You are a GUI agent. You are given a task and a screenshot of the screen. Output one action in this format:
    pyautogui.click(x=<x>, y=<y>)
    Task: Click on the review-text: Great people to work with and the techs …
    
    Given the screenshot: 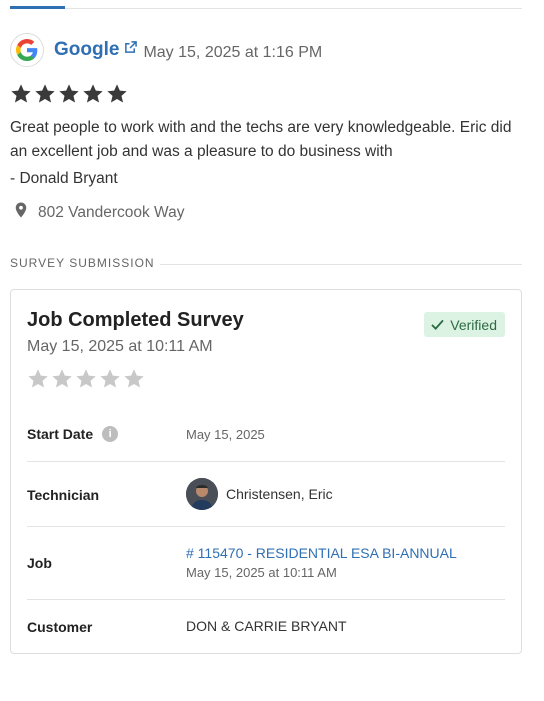 What is the action you would take?
    pyautogui.click(x=261, y=139)
    